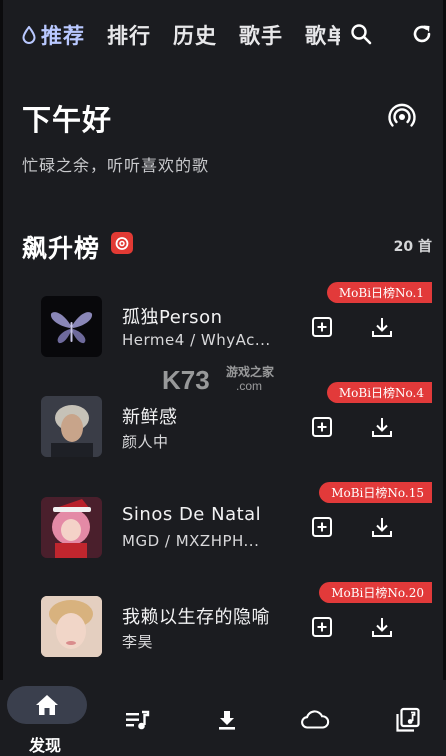  I want to click on tab-recommend: 推荐, so click(53, 35).